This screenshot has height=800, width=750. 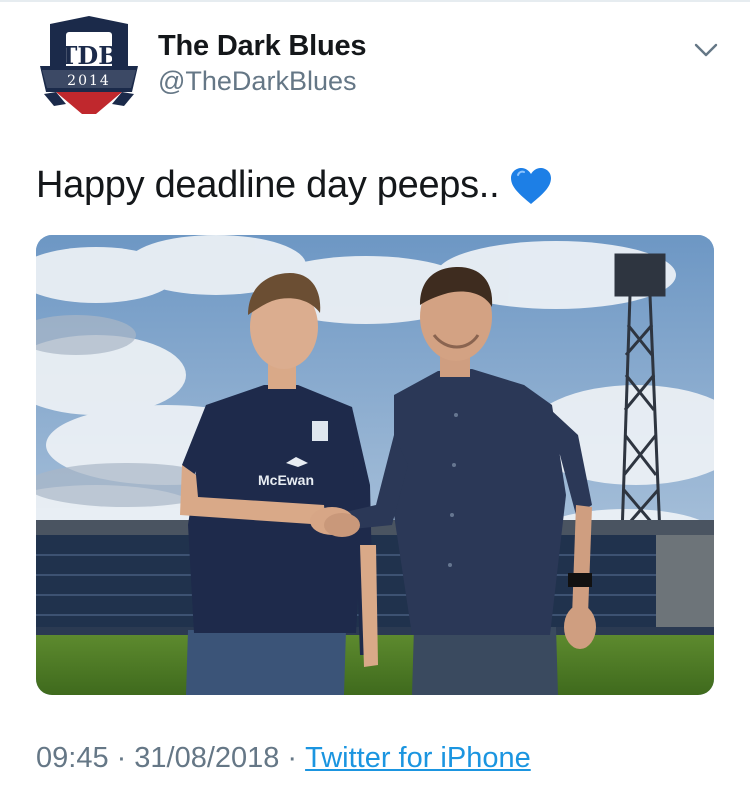 I want to click on tweet-time: 09:45, so click(x=72, y=758).